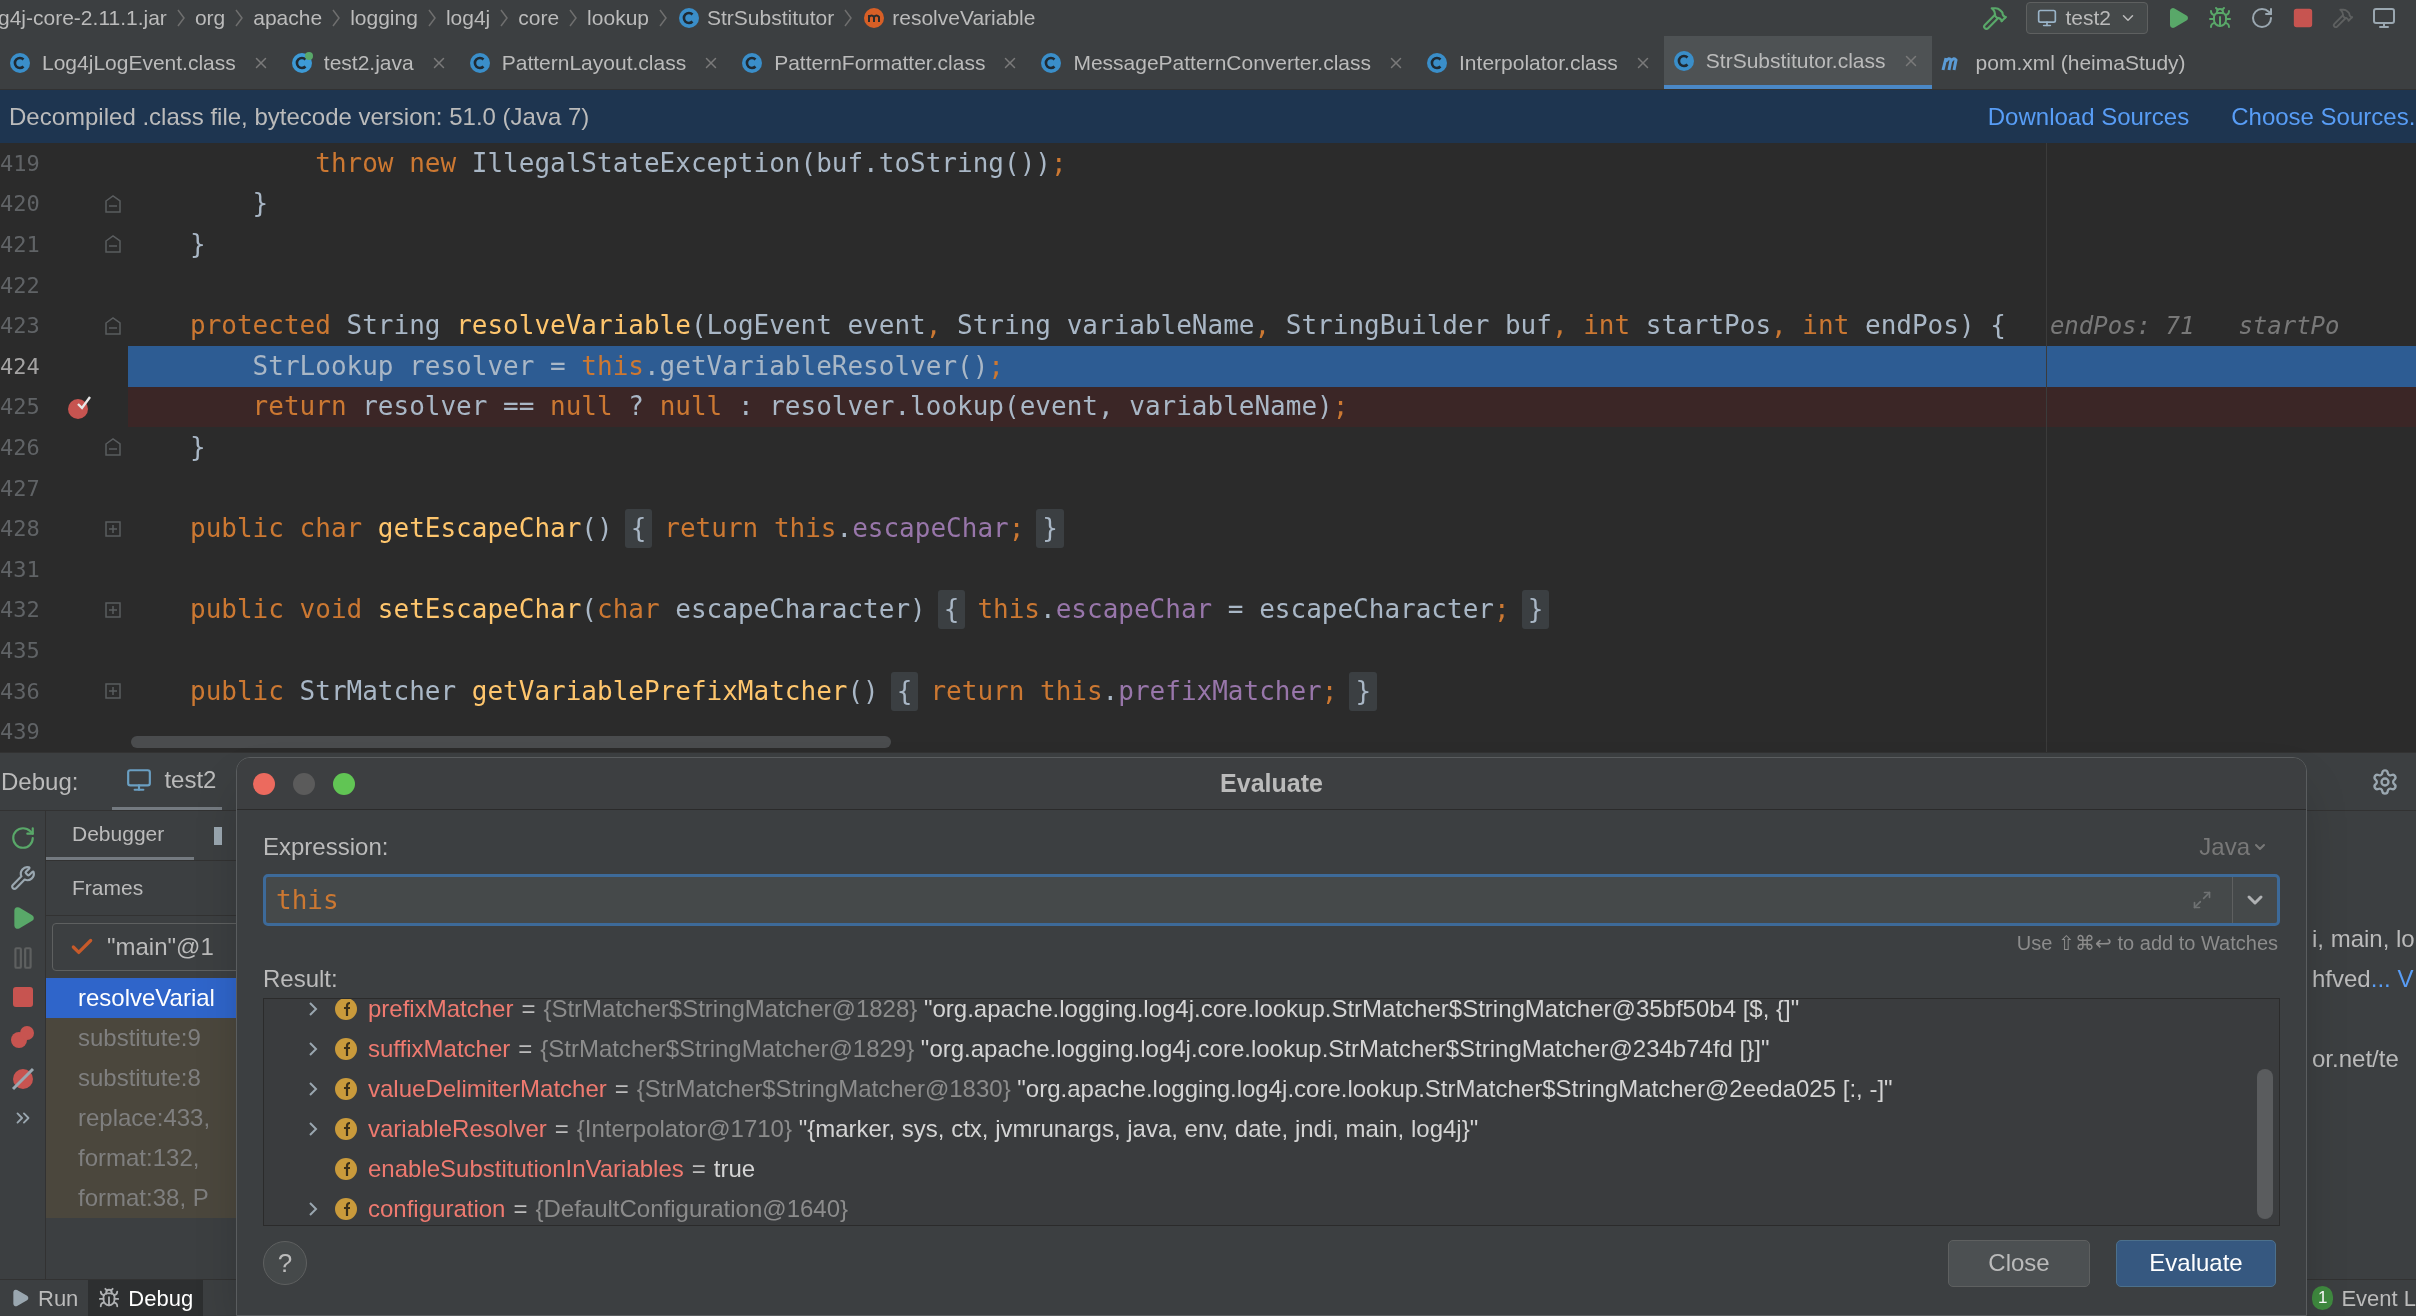  I want to click on line-number: 431, so click(20, 569).